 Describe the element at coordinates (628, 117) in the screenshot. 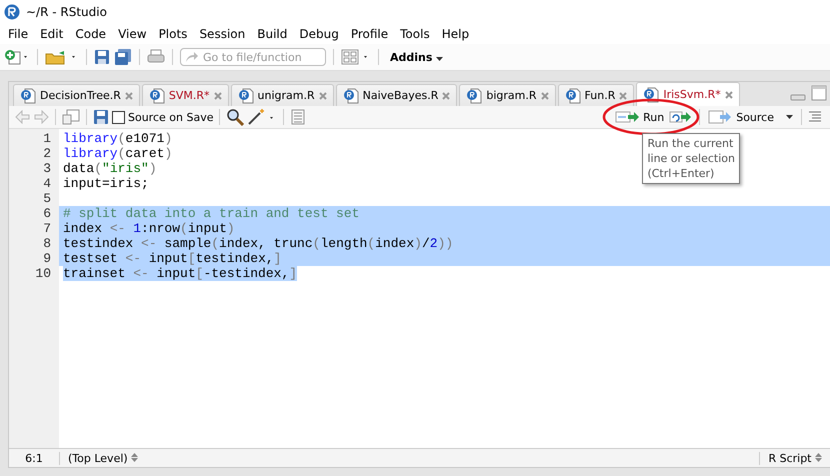

I see `run-arrow-icon` at that location.